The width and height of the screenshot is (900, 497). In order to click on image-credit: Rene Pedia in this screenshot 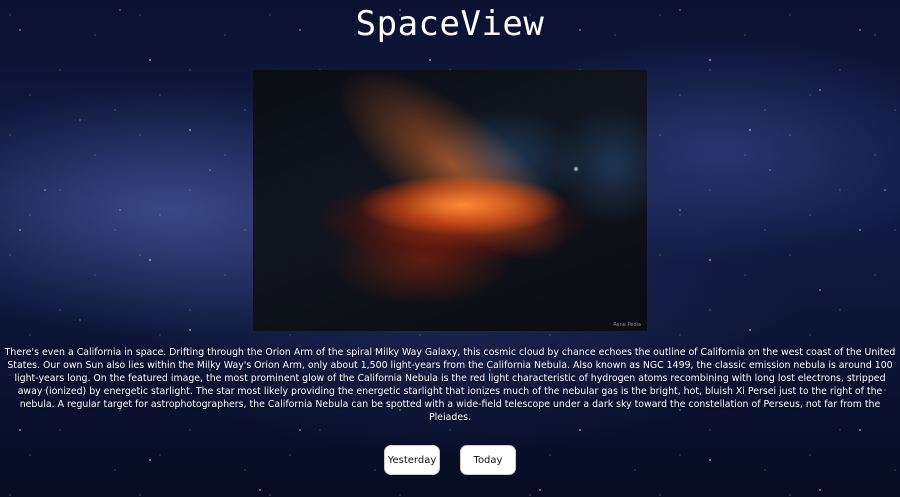, I will do `click(627, 325)`.